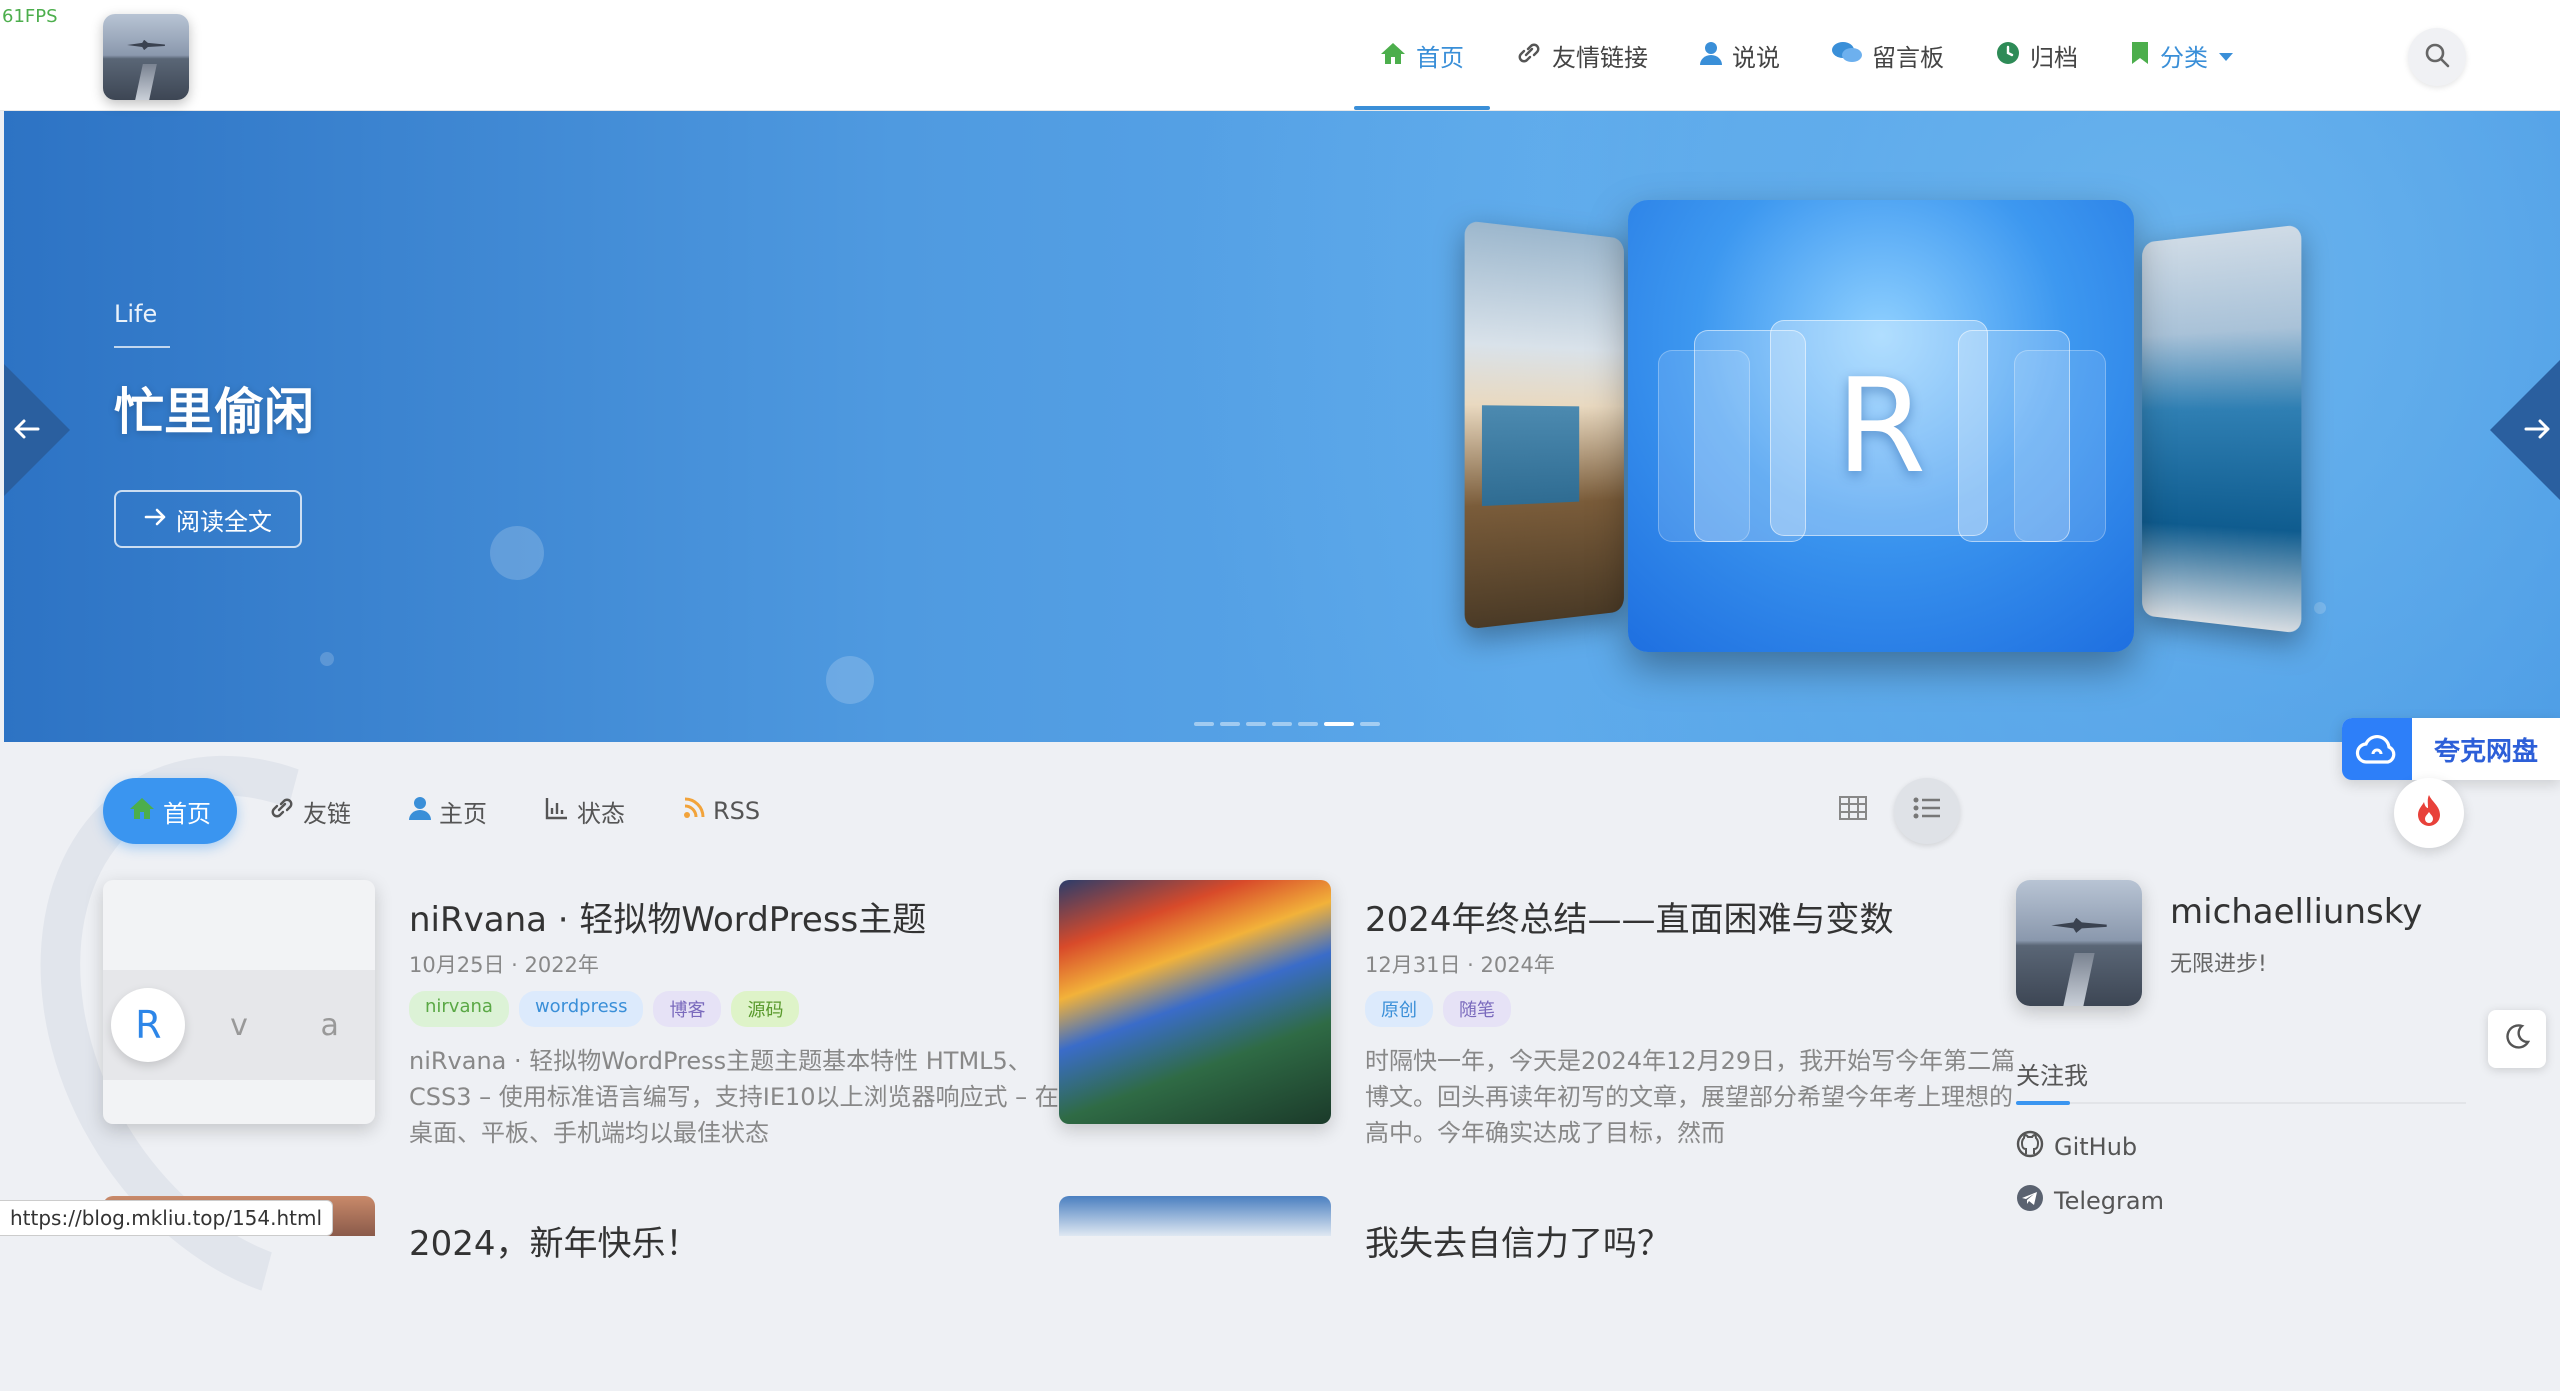 This screenshot has height=1391, width=2560. Describe the element at coordinates (239, 1025) in the screenshot. I see `thumb-letter: v` at that location.